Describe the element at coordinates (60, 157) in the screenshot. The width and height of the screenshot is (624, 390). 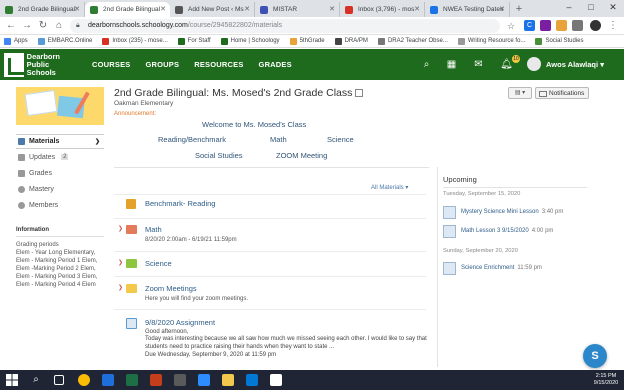
I see `sidebar-item-updates: Updates 2` at that location.